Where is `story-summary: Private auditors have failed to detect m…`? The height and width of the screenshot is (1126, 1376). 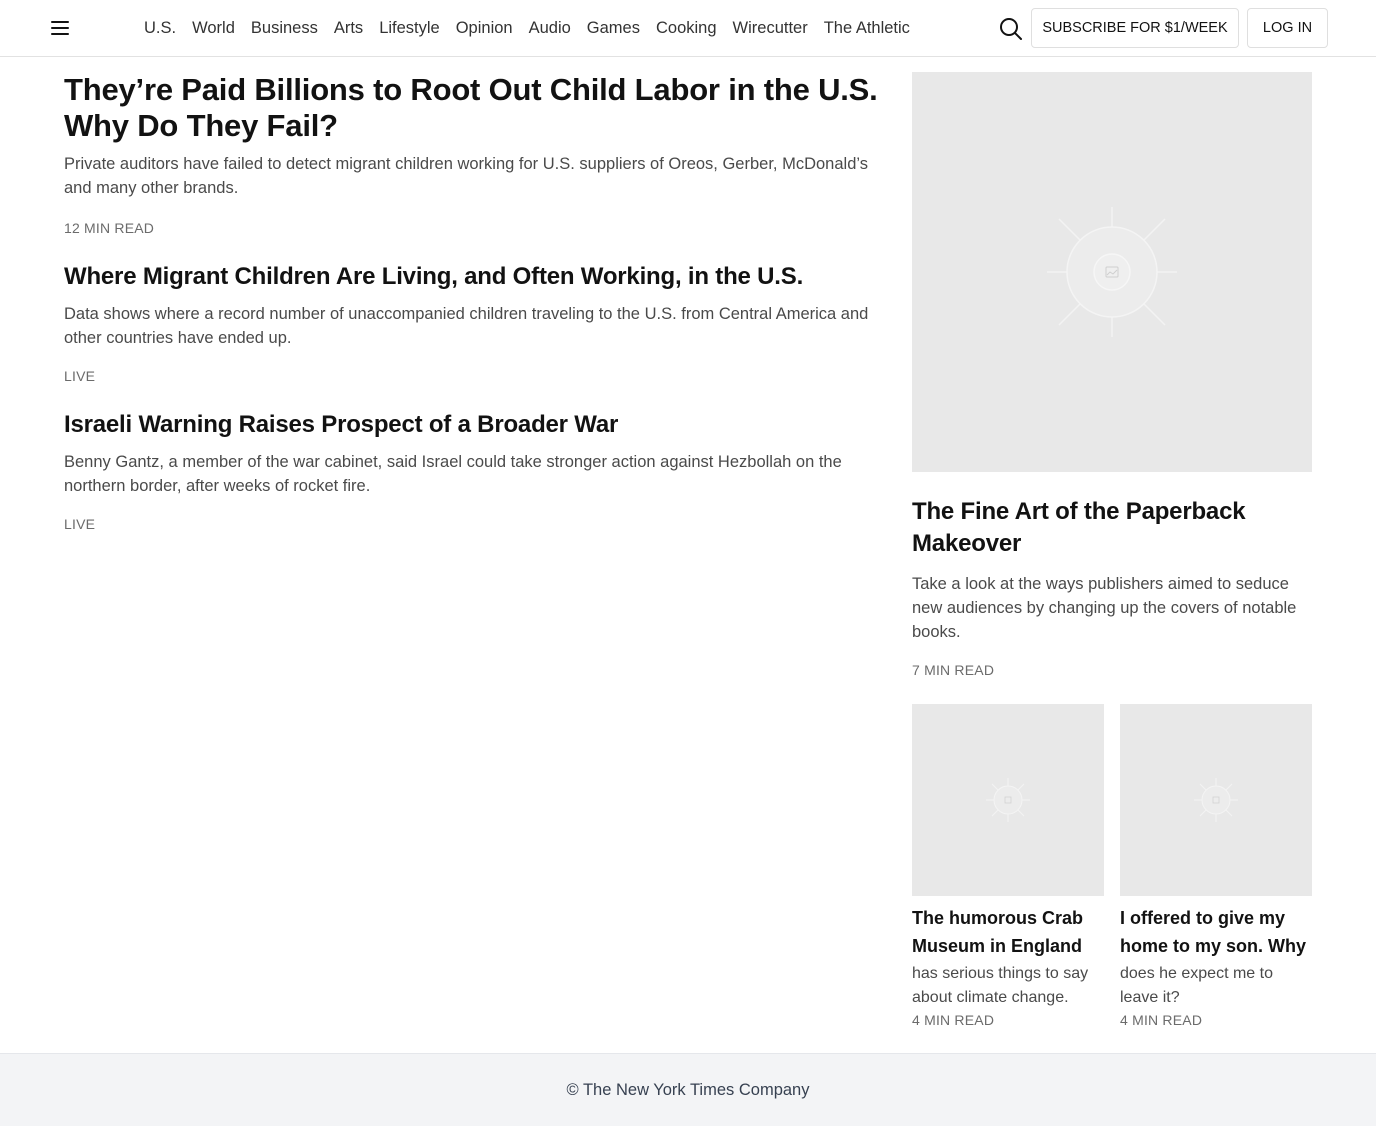 story-summary: Private auditors have failed to detect m… is located at coordinates (466, 176).